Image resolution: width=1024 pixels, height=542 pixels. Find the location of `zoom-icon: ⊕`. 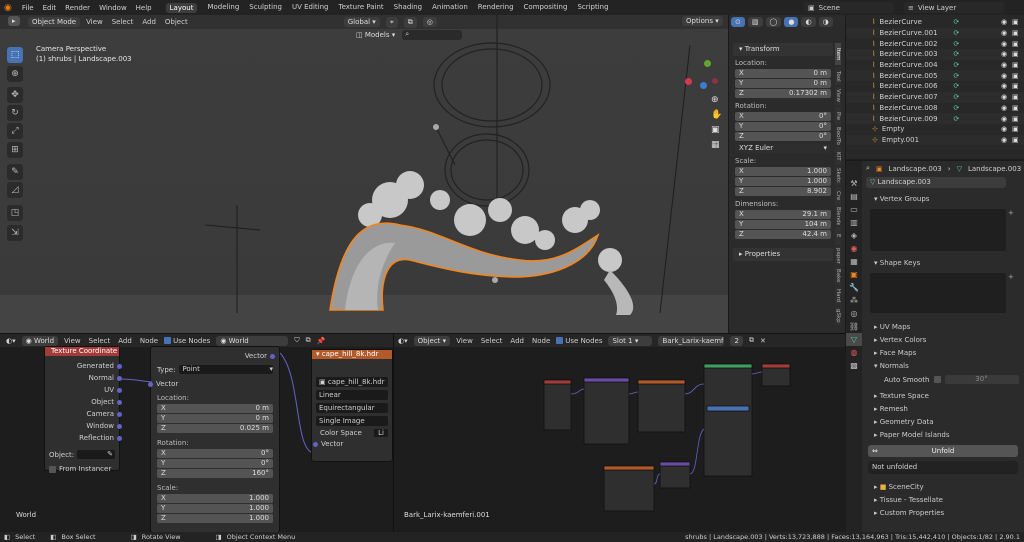

zoom-icon: ⊕ is located at coordinates (715, 100).